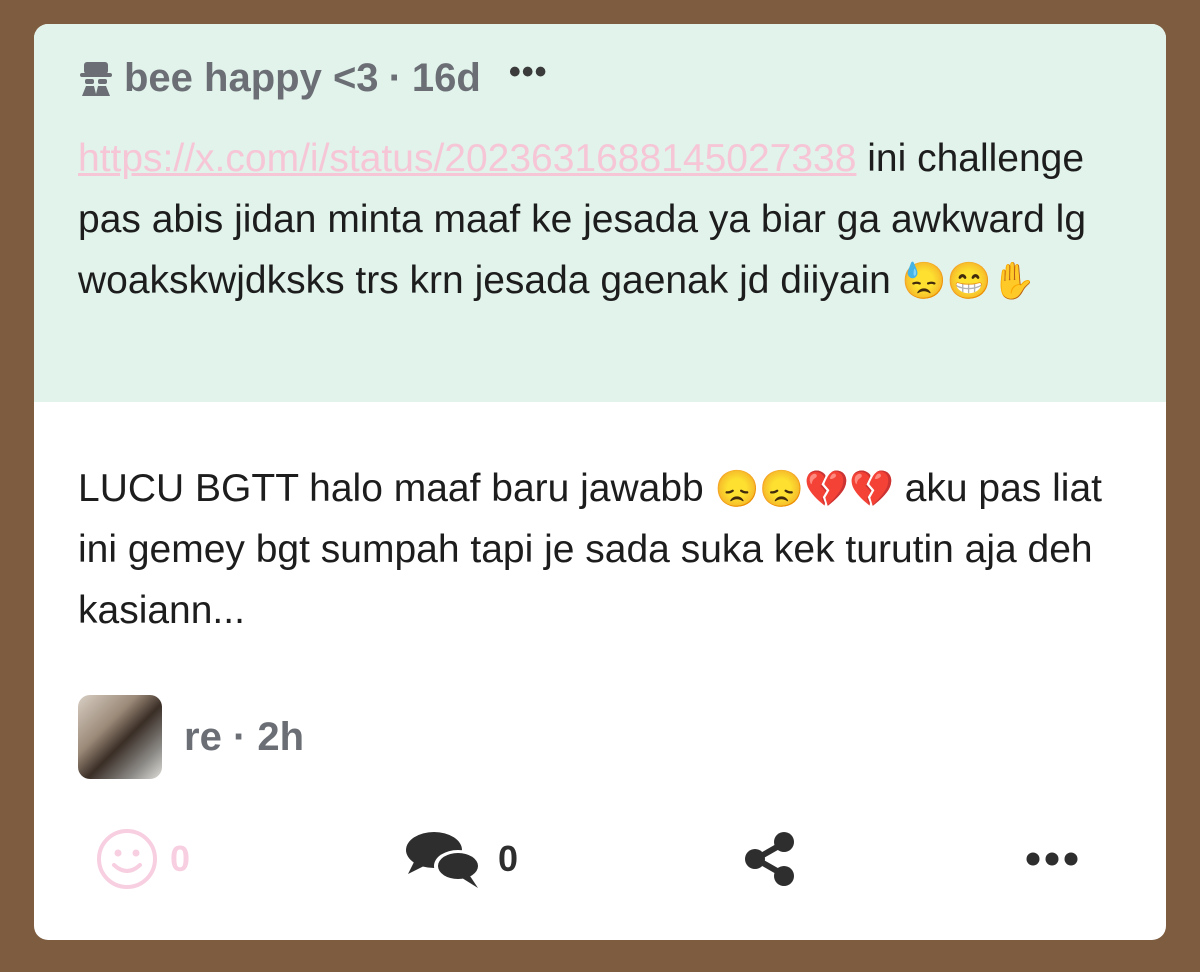  I want to click on comment-button: 0, so click(461, 859).